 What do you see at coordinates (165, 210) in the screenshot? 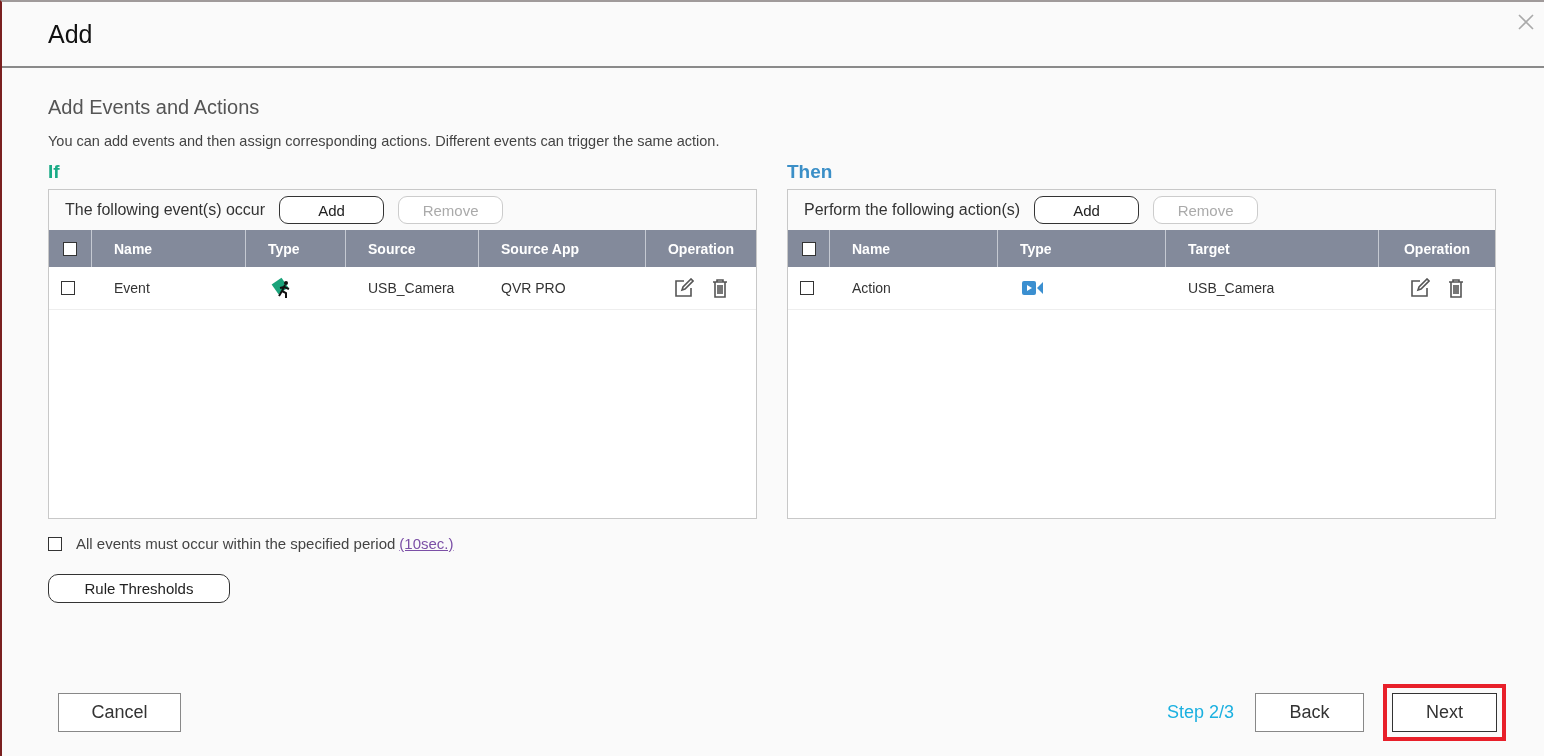
I see `panel-caption: The following event(s) occur` at bounding box center [165, 210].